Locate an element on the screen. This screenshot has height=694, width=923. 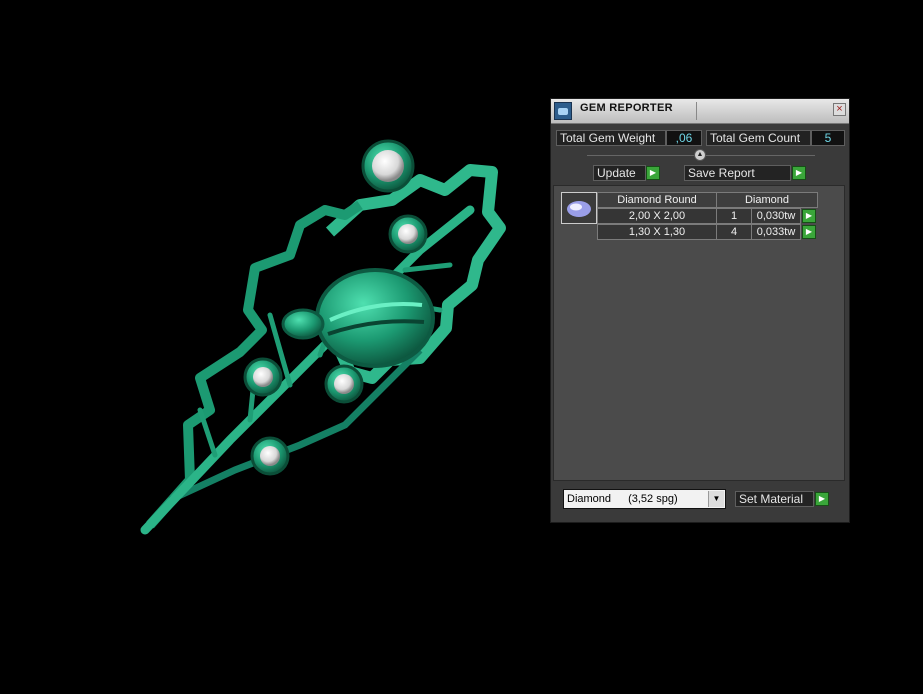
row-2-weight: 0,033tw is located at coordinates (776, 232).